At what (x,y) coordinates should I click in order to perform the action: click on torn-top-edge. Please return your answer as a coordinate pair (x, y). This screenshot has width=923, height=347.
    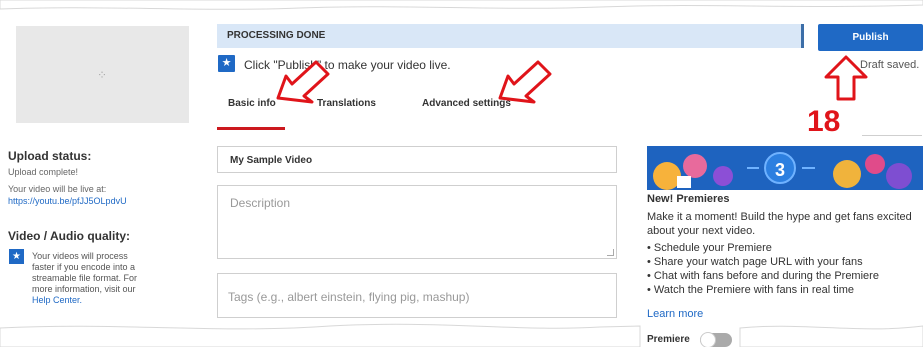
    Looking at the image, I should click on (461, 5).